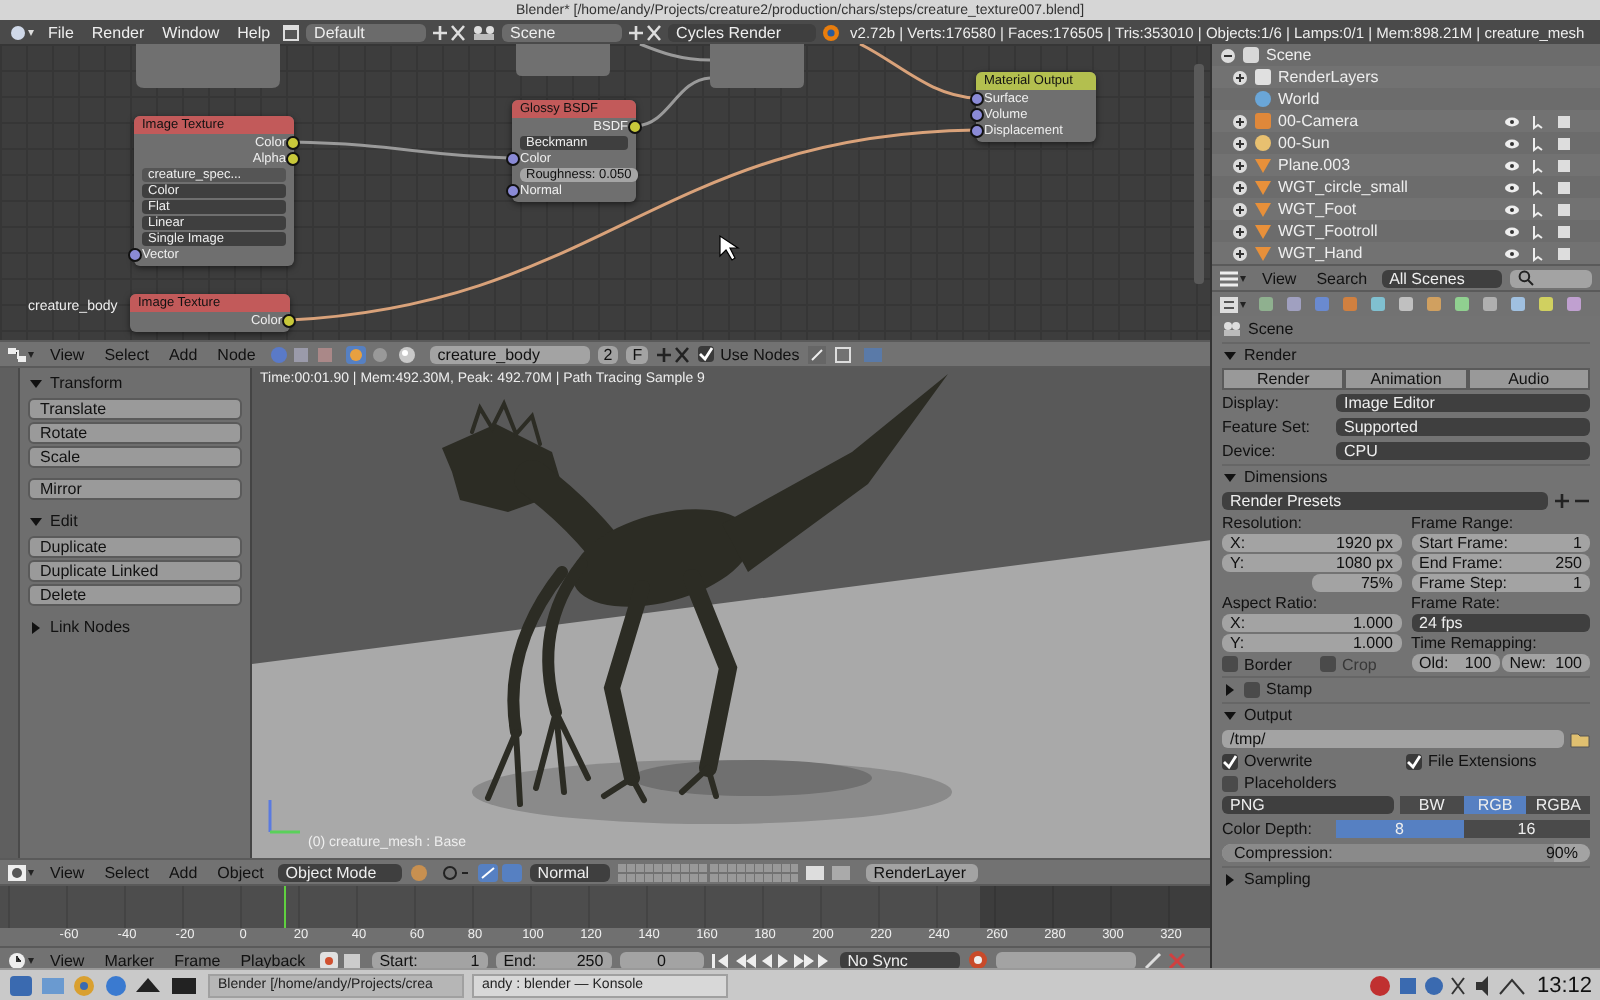  Describe the element at coordinates (1526, 829) in the screenshot. I see `color-depth-toggle: 16` at that location.